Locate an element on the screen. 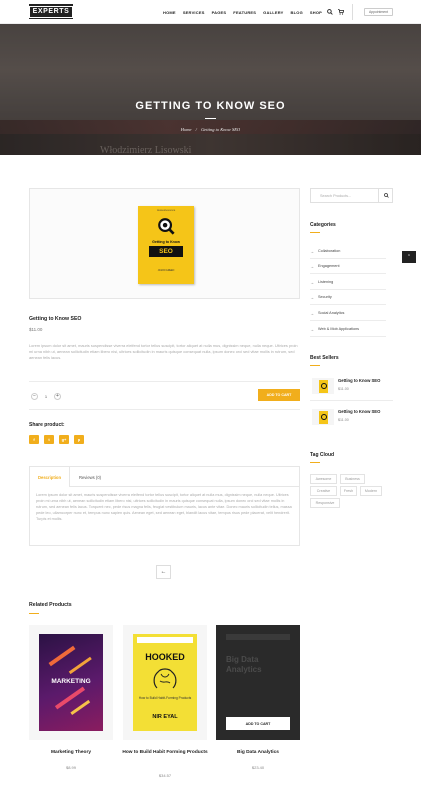 The width and height of the screenshot is (421, 807). nav-blog: BLOG is located at coordinates (297, 12).